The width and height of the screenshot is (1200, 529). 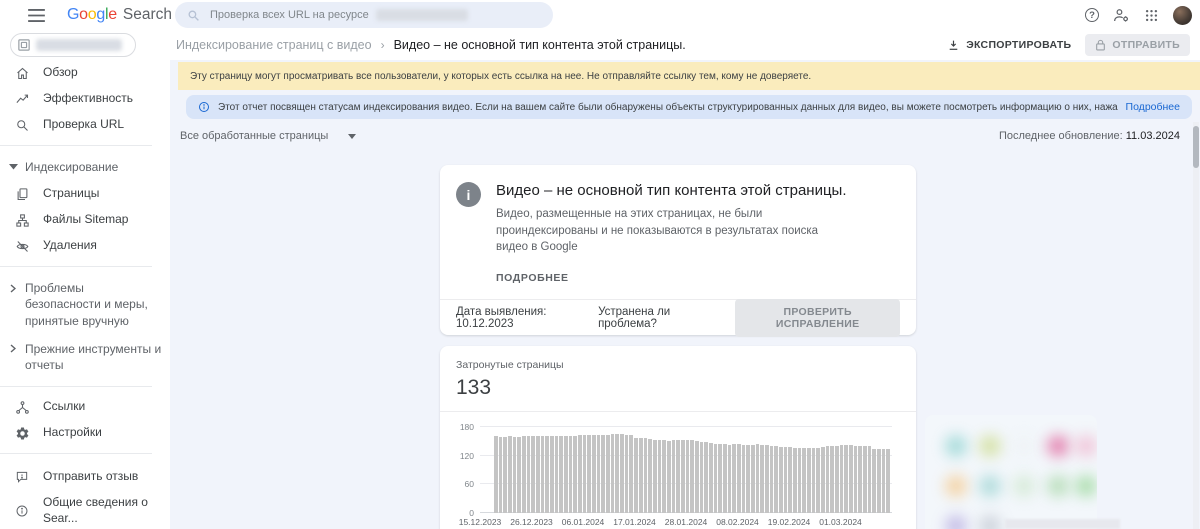 What do you see at coordinates (1196, 147) in the screenshot?
I see `scrollbar-thumb` at bounding box center [1196, 147].